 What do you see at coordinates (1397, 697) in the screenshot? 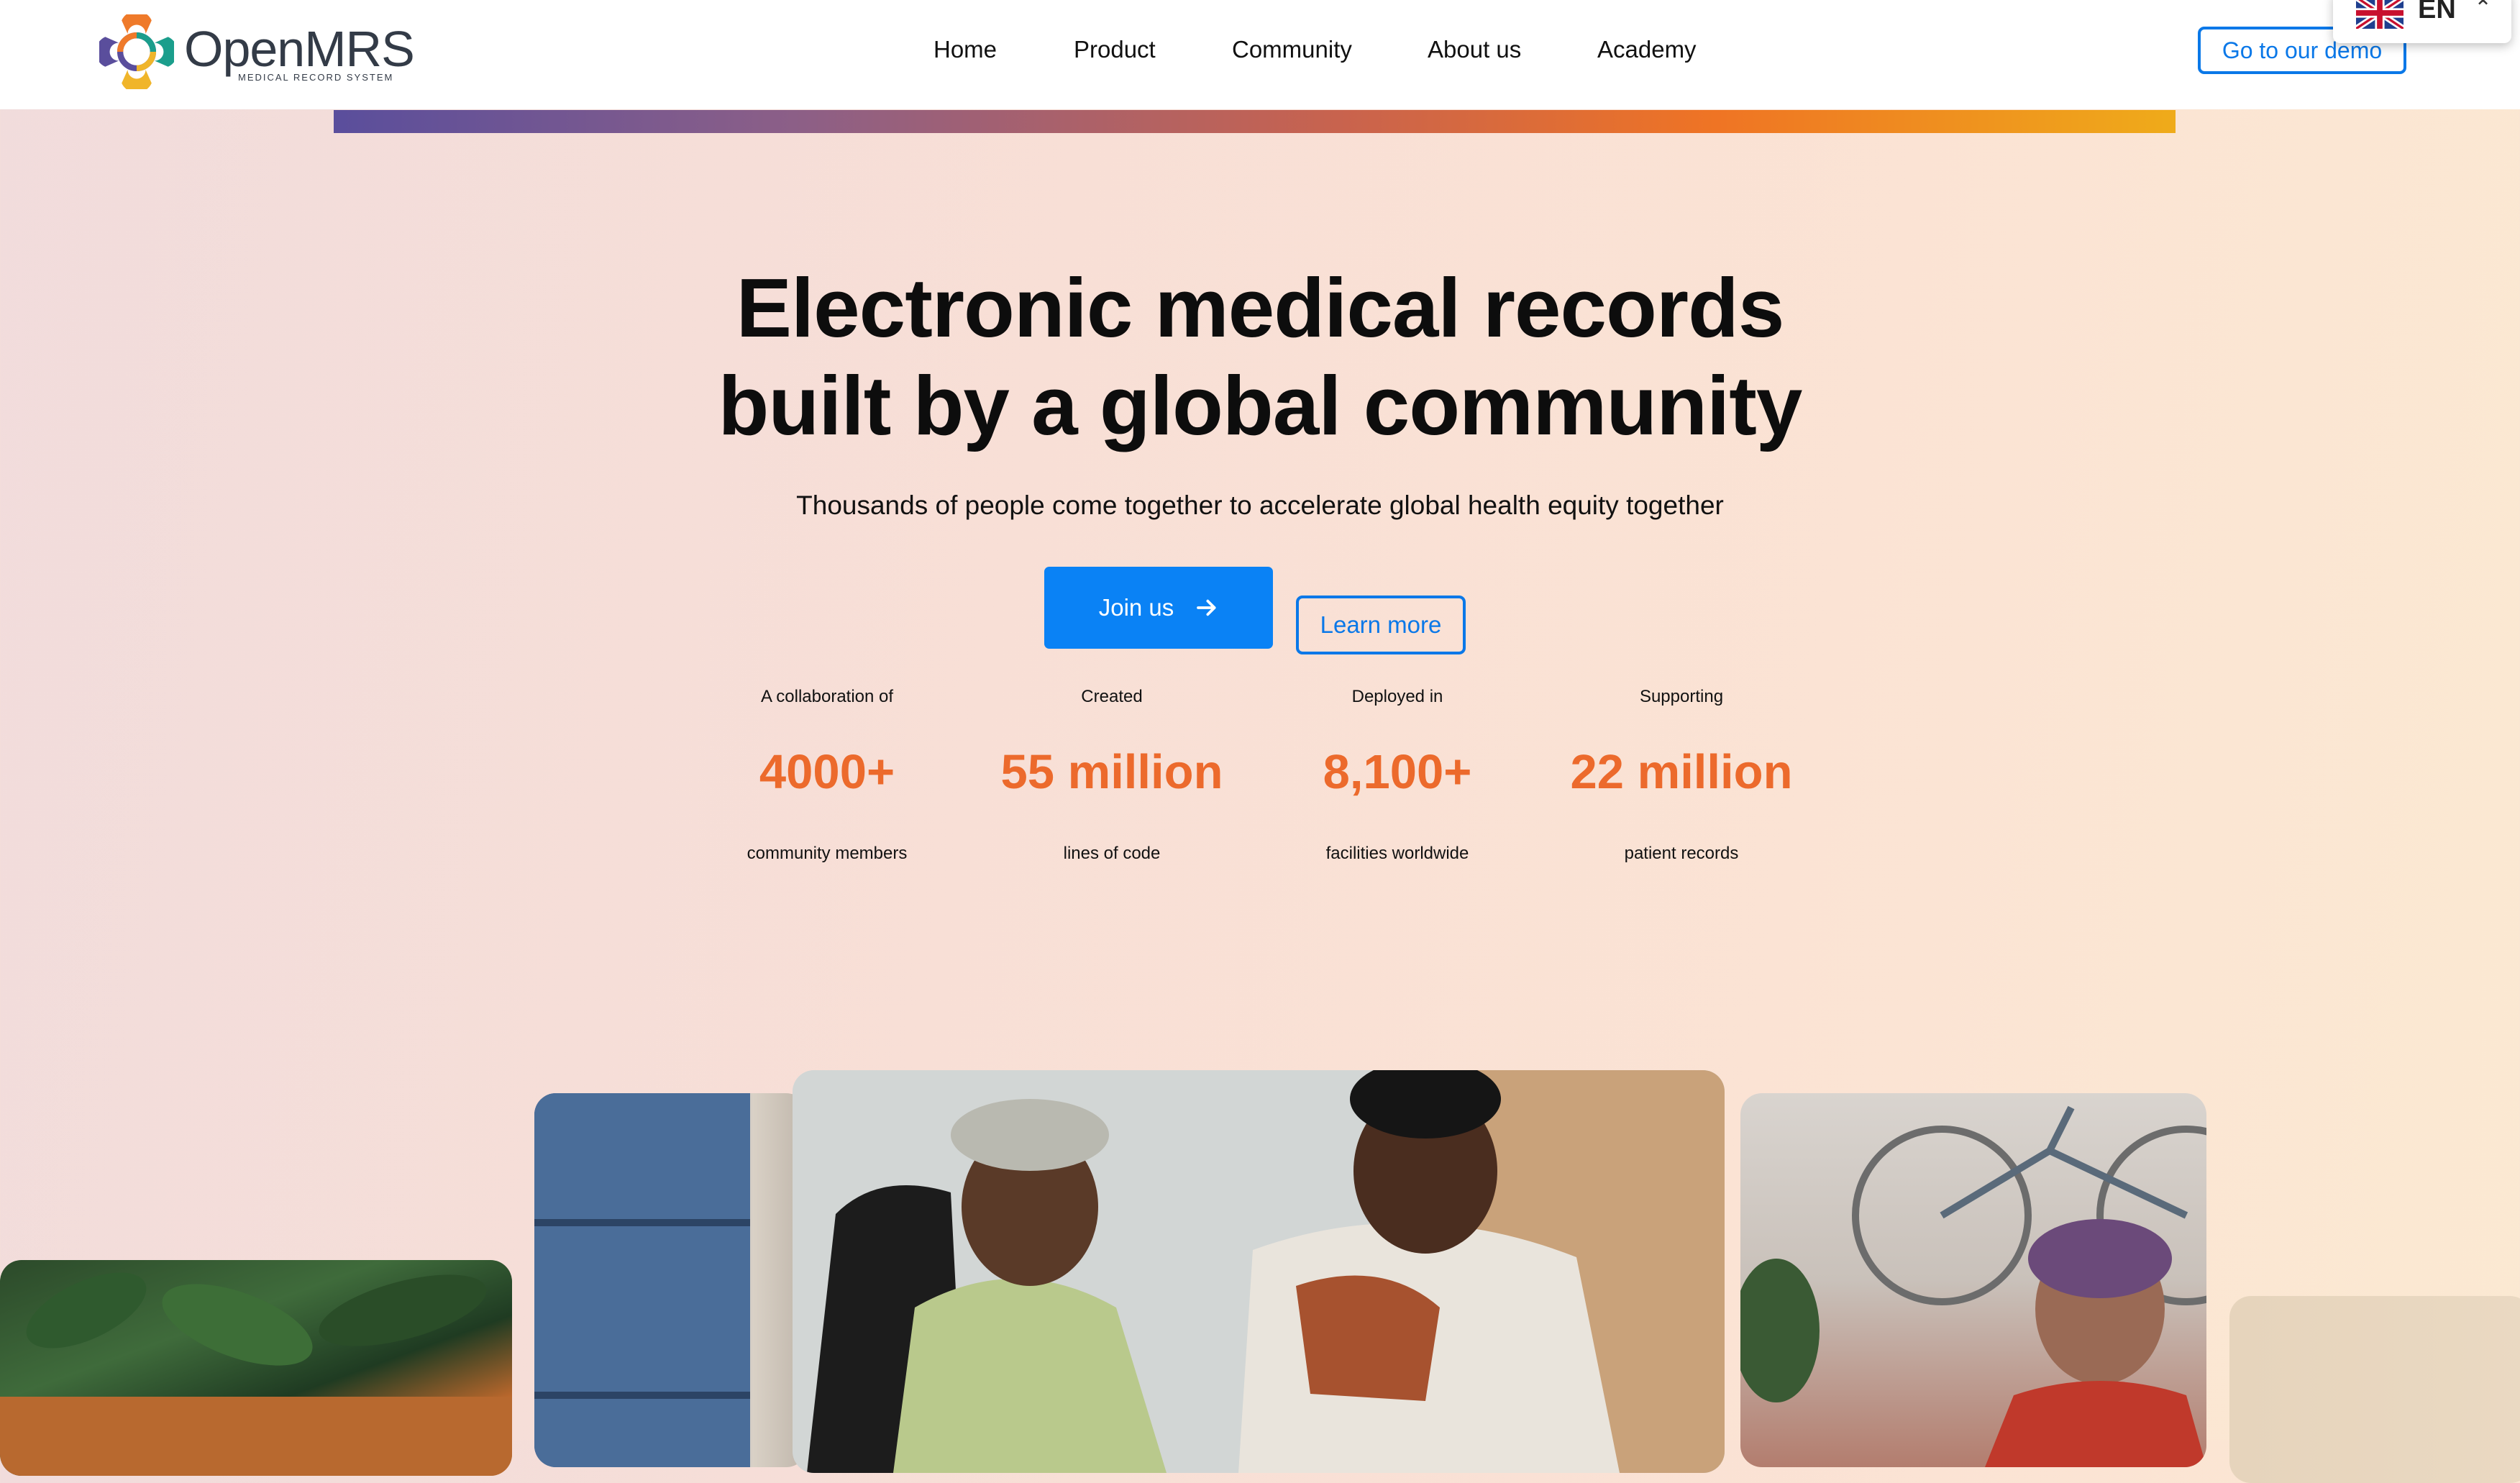
I see `stat-caption-top: Deployed in` at bounding box center [1397, 697].